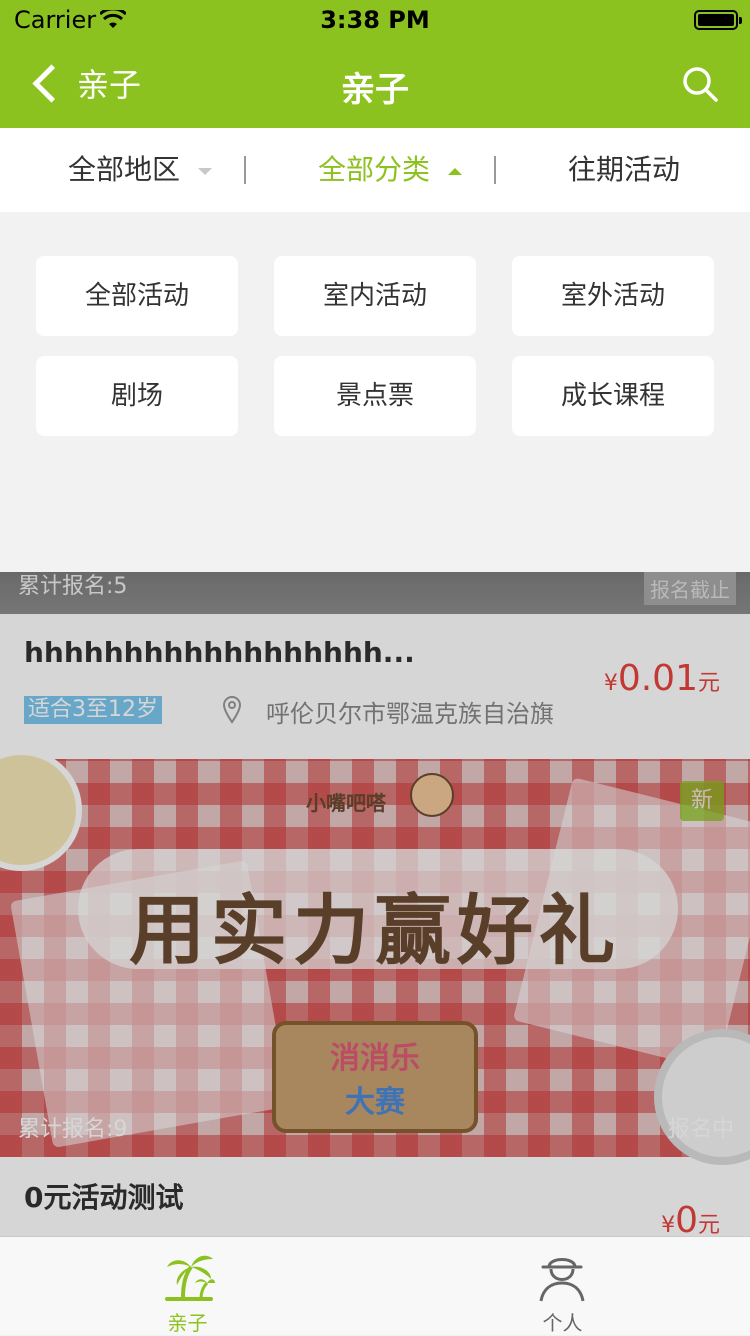  What do you see at coordinates (718, 20) in the screenshot?
I see `battery-icon` at bounding box center [718, 20].